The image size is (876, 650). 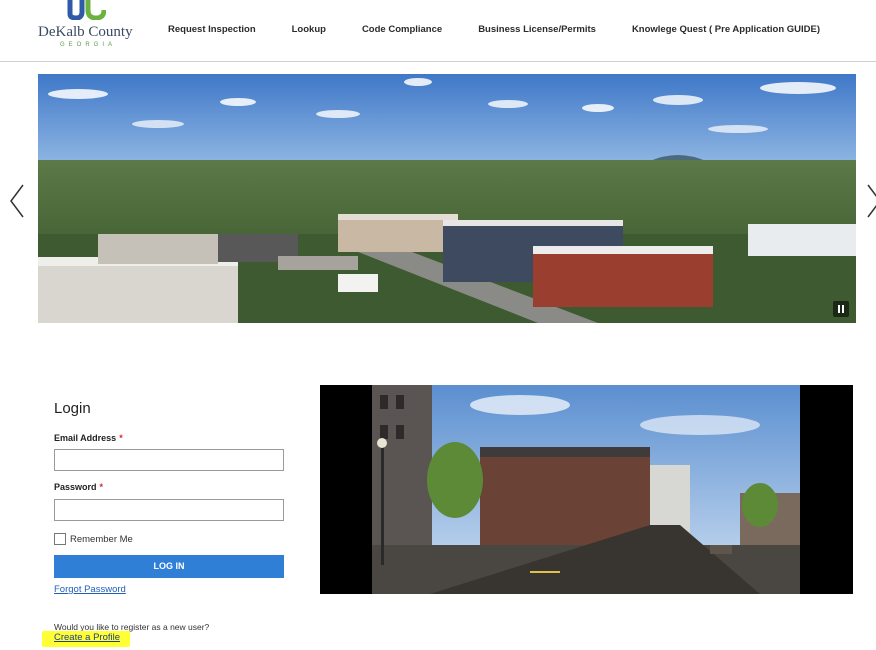 I want to click on dekalb-county-logo: DeKalb County GEORGIA, so click(x=88, y=28).